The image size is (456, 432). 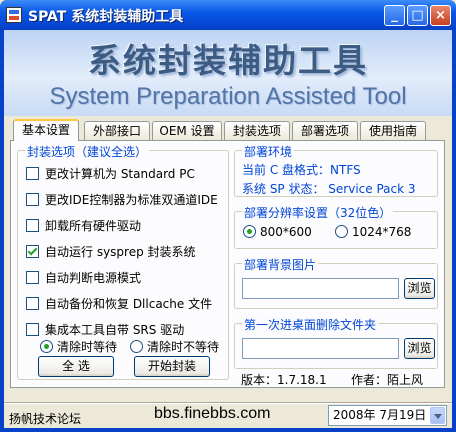 What do you see at coordinates (83, 277) in the screenshot?
I see `option-auto-power-mode: 自动判断电源模式` at bounding box center [83, 277].